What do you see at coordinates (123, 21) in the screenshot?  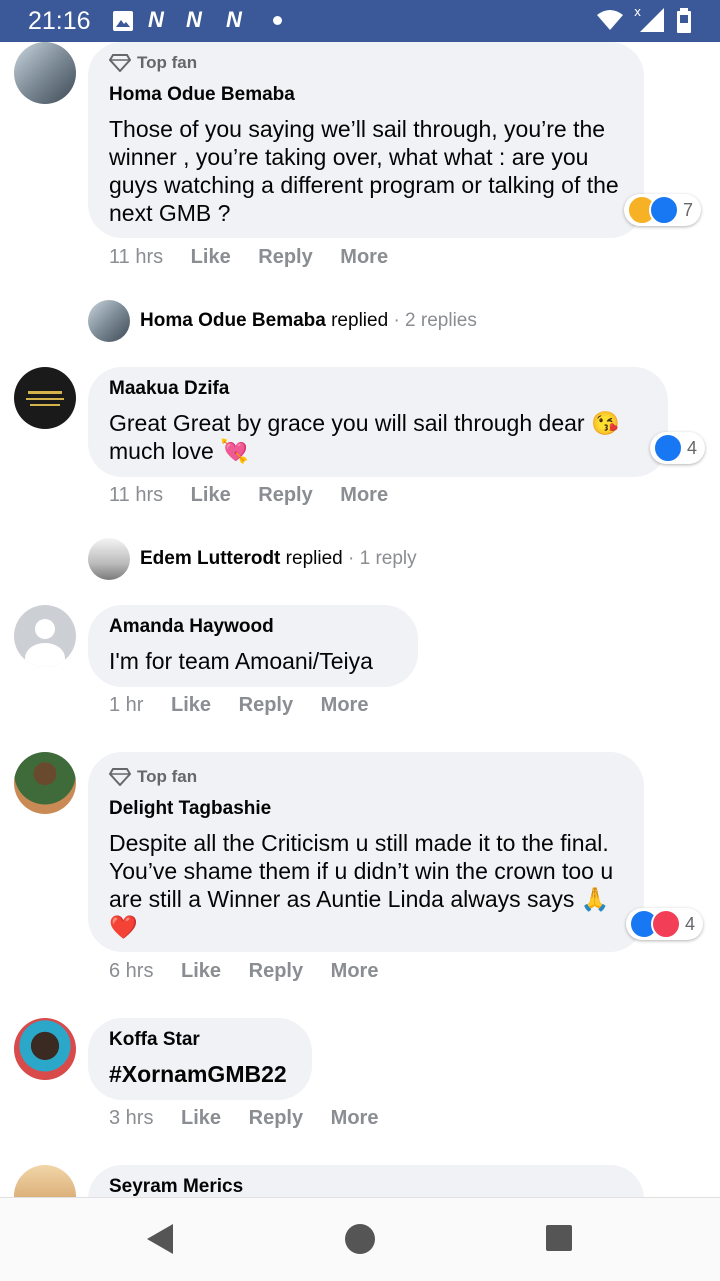 I see `image-icon` at bounding box center [123, 21].